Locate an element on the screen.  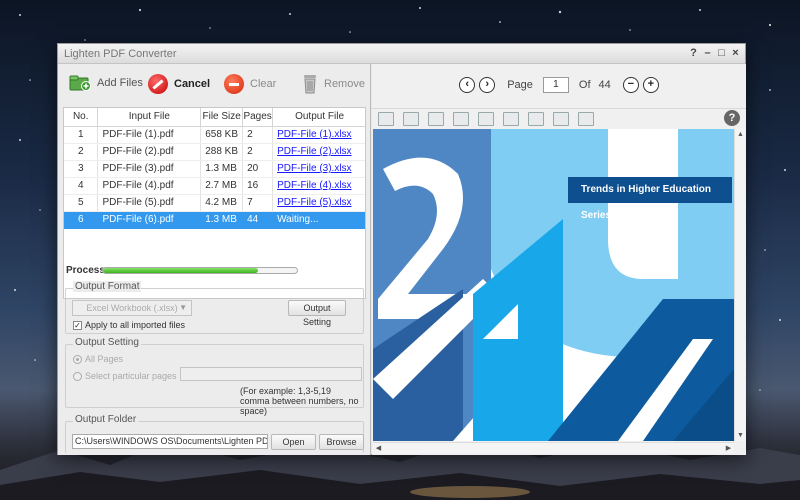
output-setting-button: Output Setting is located at coordinates (317, 313).